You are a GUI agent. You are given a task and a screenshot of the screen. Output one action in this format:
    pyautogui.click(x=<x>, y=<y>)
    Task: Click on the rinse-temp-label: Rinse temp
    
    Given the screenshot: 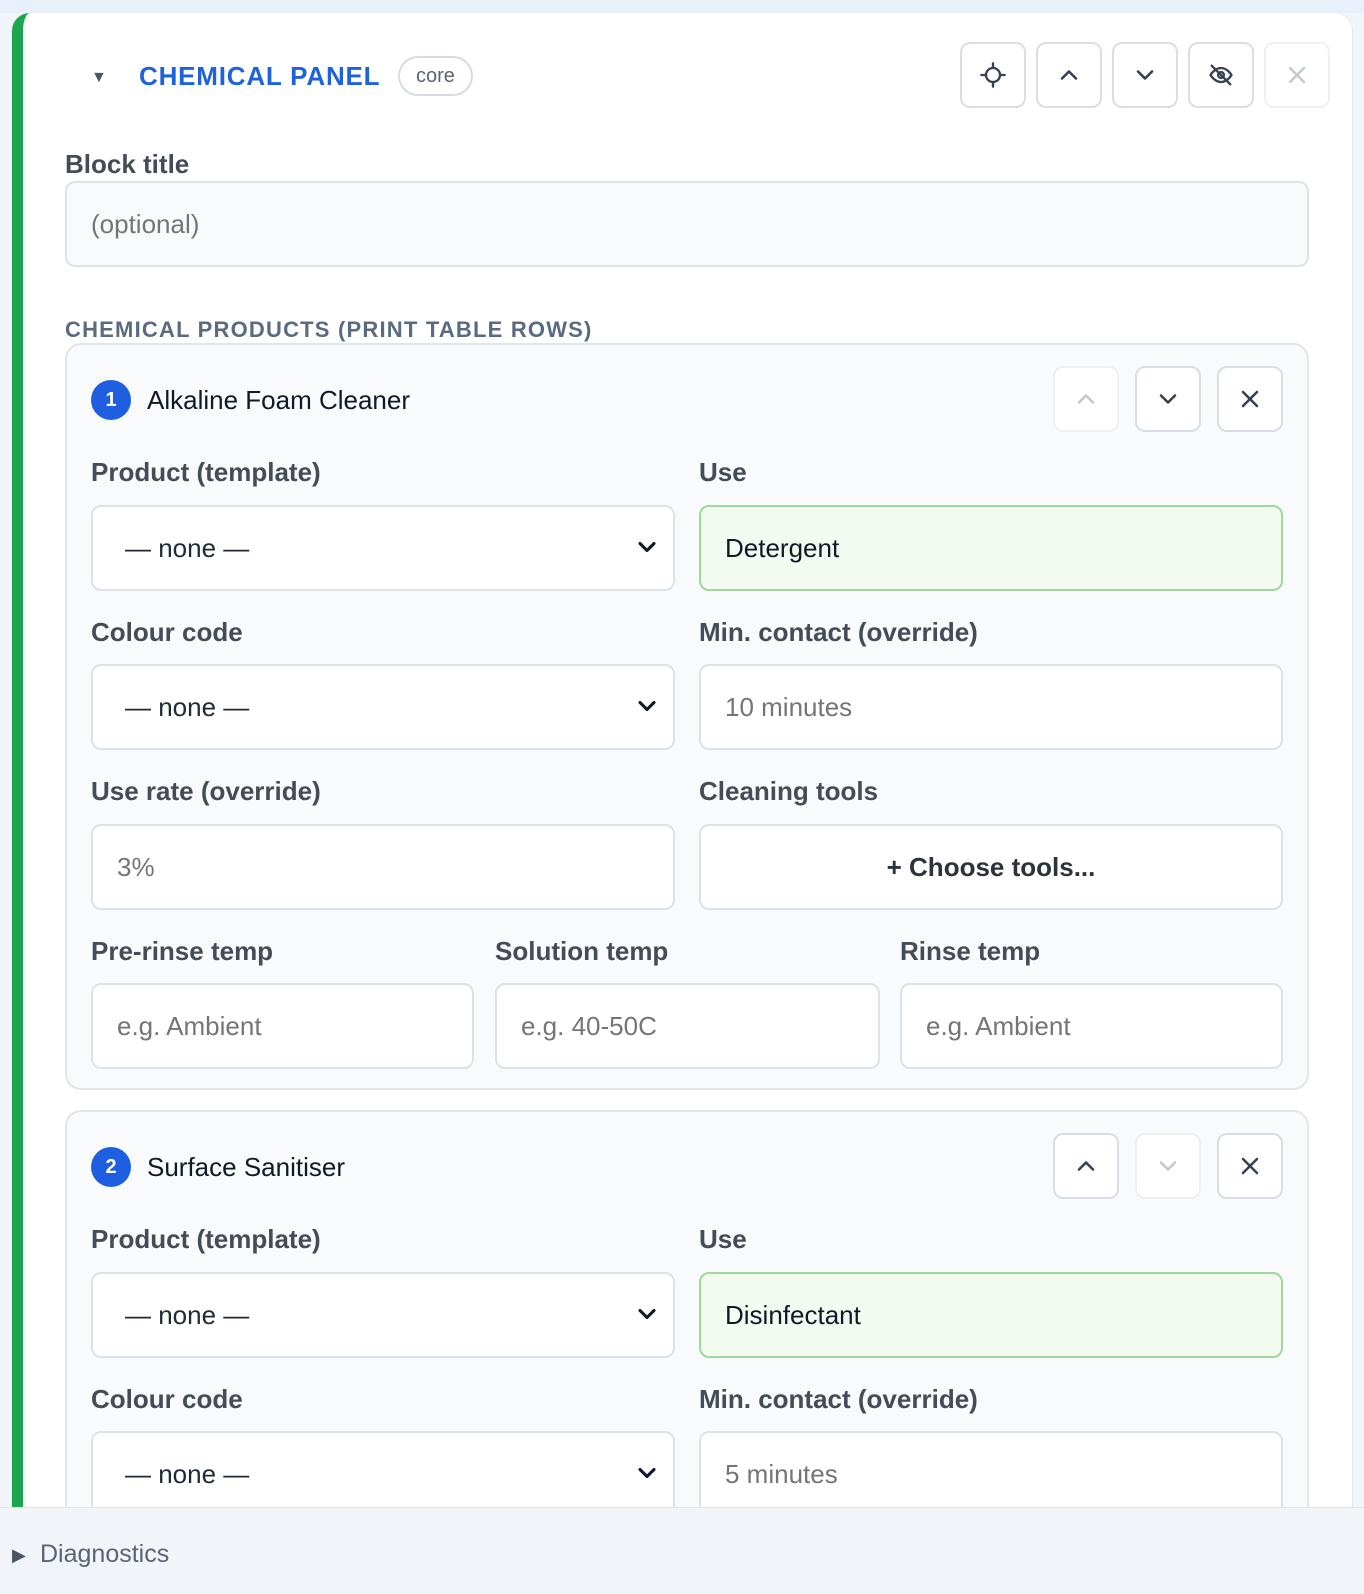 What is the action you would take?
    pyautogui.click(x=970, y=951)
    